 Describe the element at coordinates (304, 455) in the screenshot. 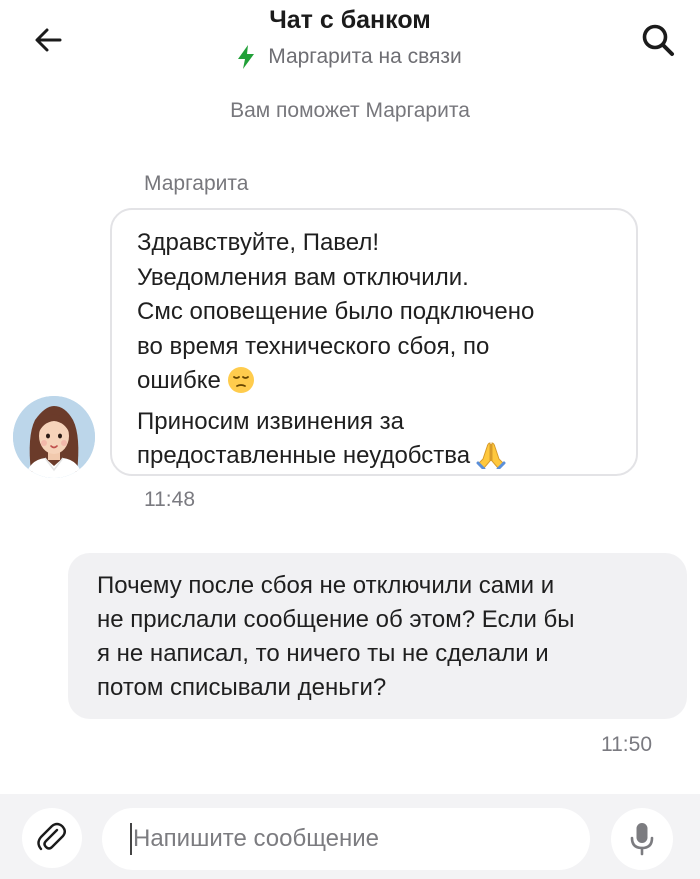

I see `message-line-text: предоставленные неудобства` at that location.